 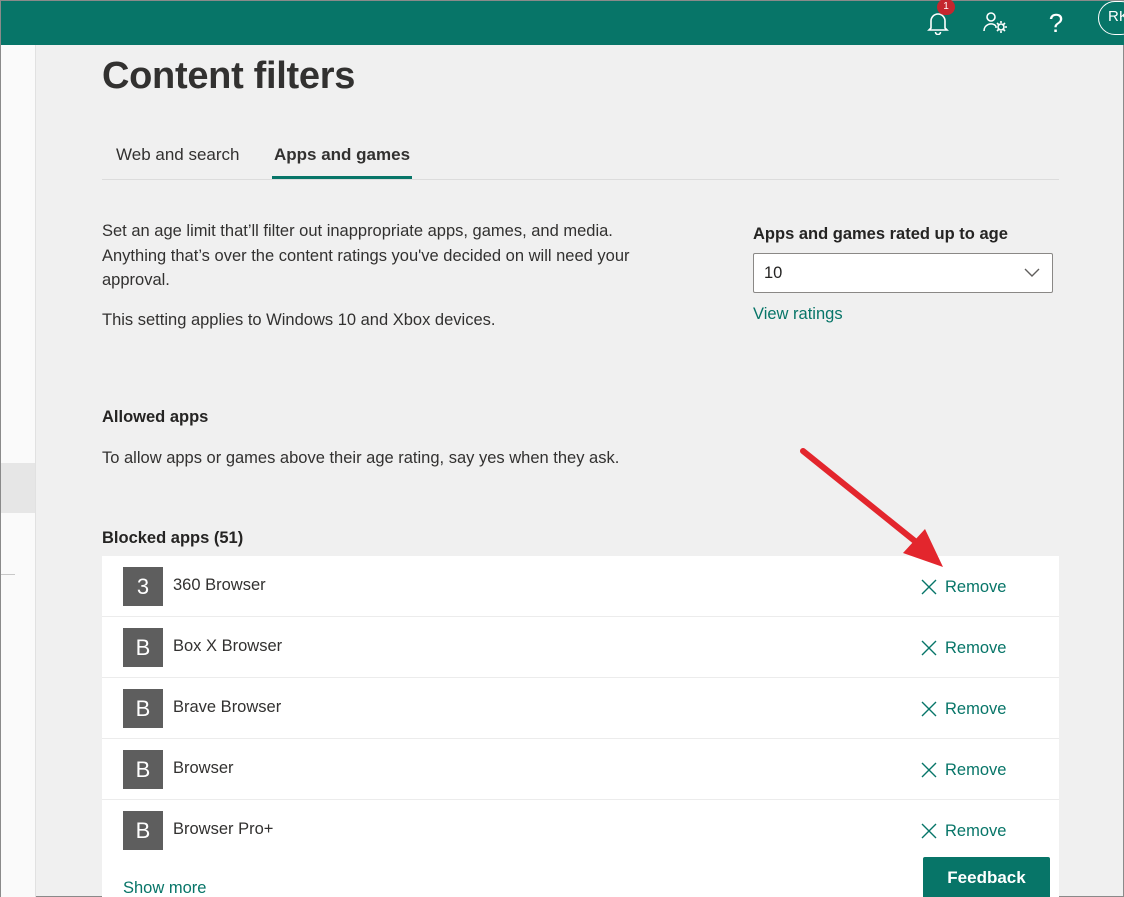 I want to click on app-name: 360 Browser, so click(x=219, y=585).